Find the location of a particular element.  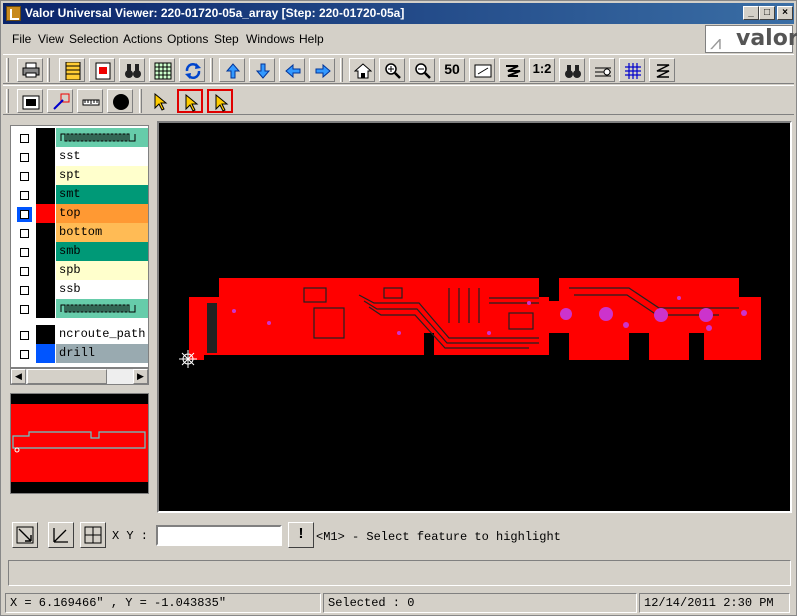

layer-row: spb is located at coordinates (79, 270).